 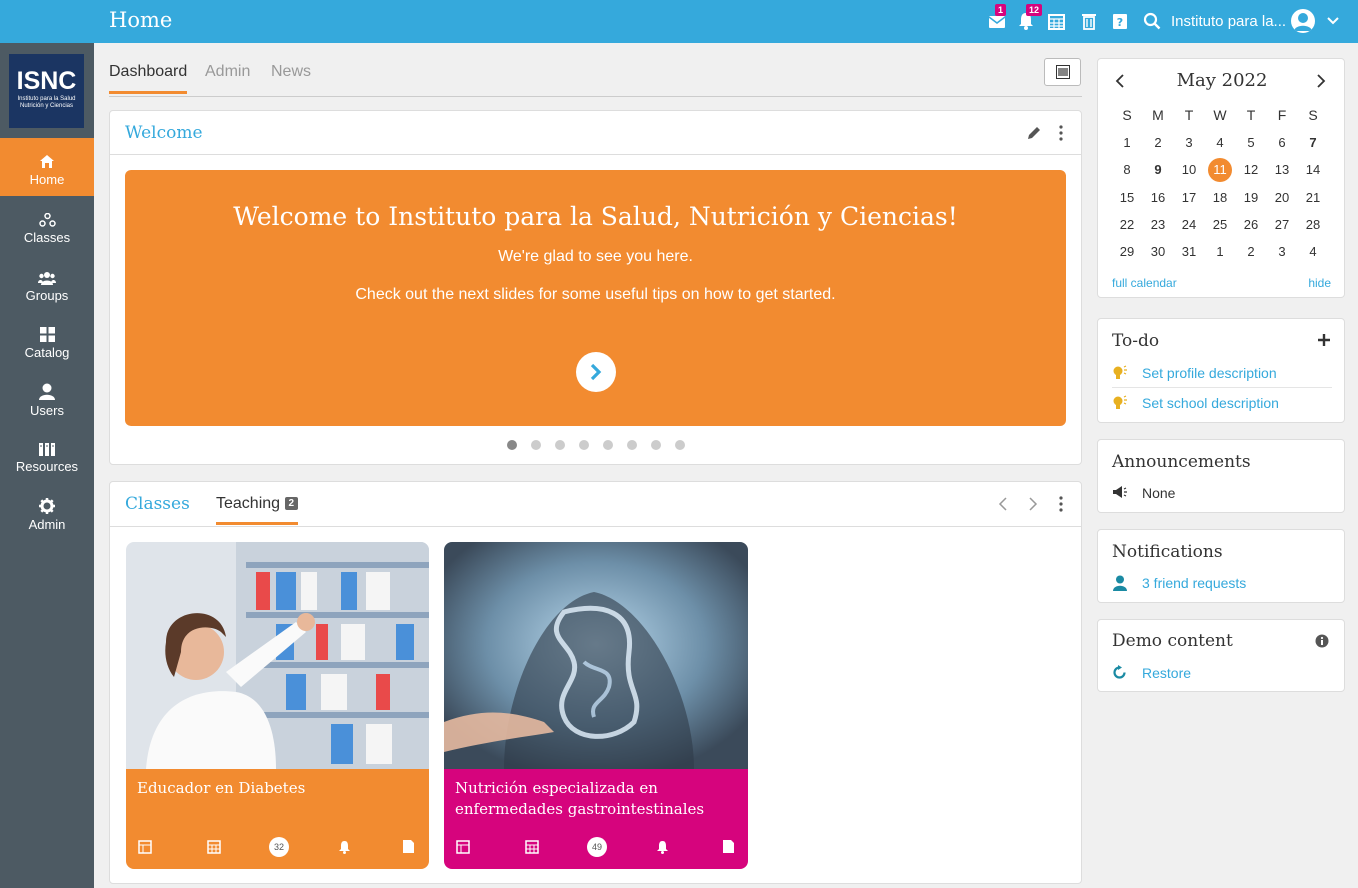 I want to click on class-card-name: Educador en Diabetes, so click(x=277, y=788).